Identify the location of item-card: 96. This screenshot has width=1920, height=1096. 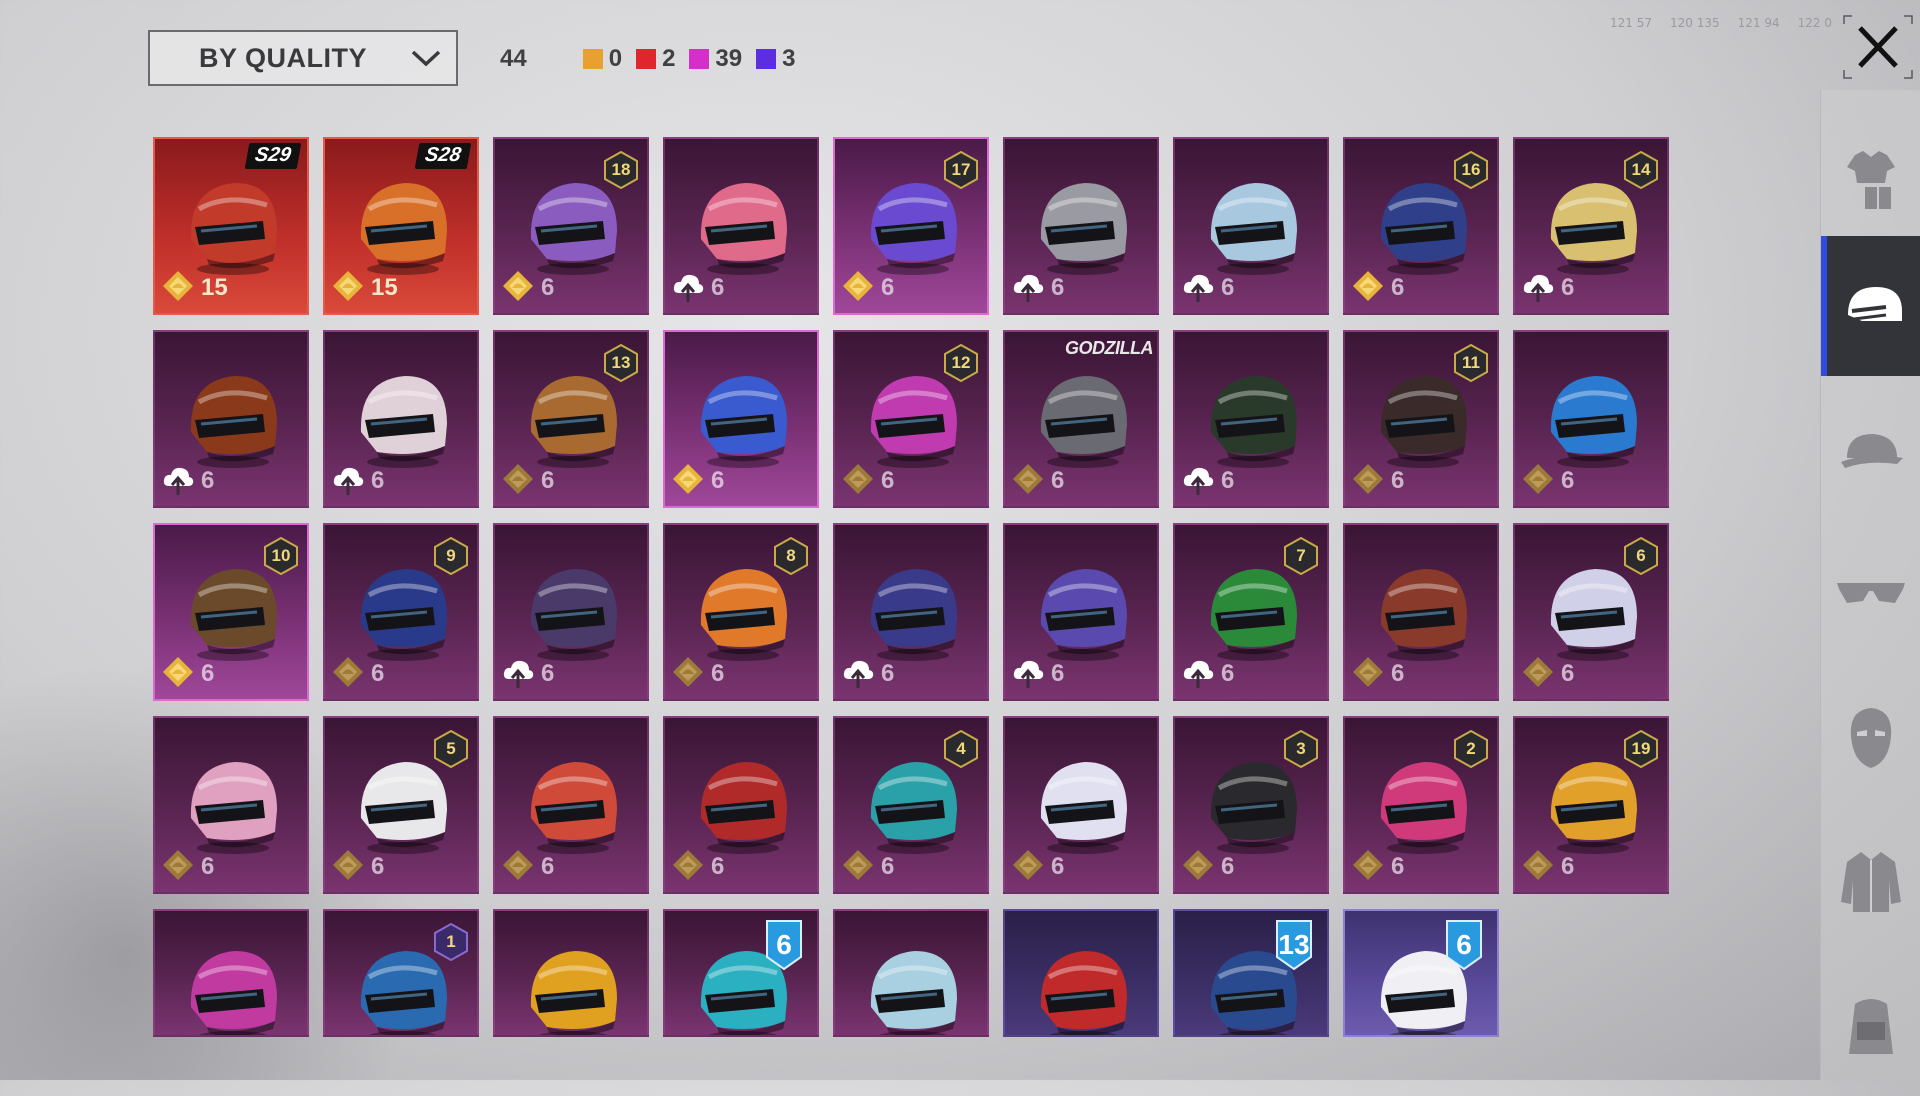
(401, 612).